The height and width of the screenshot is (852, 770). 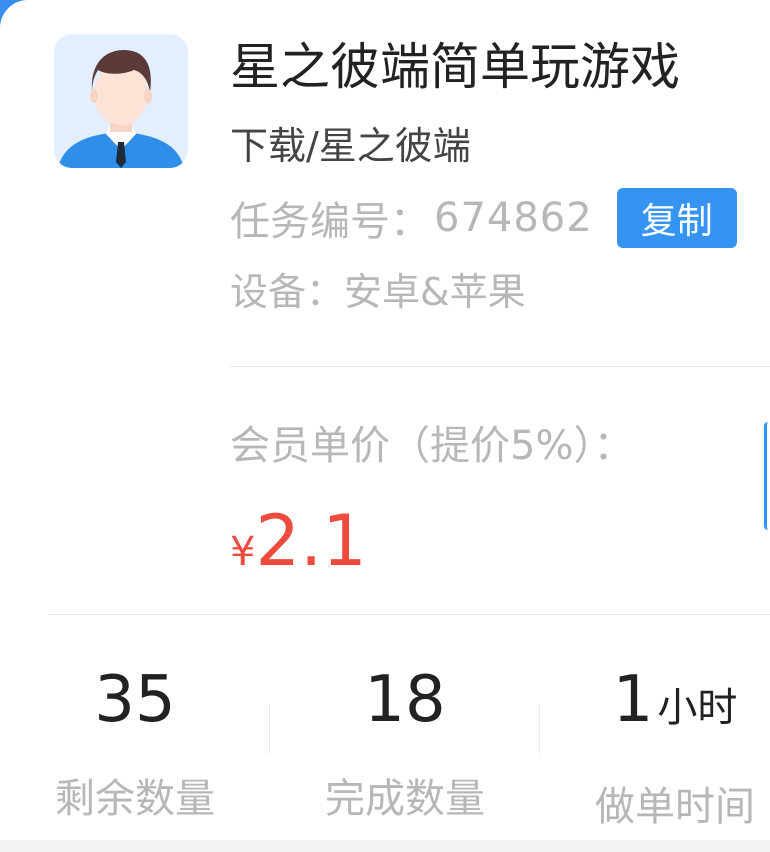 I want to click on device-value: 安卓&苹果, so click(x=435, y=292).